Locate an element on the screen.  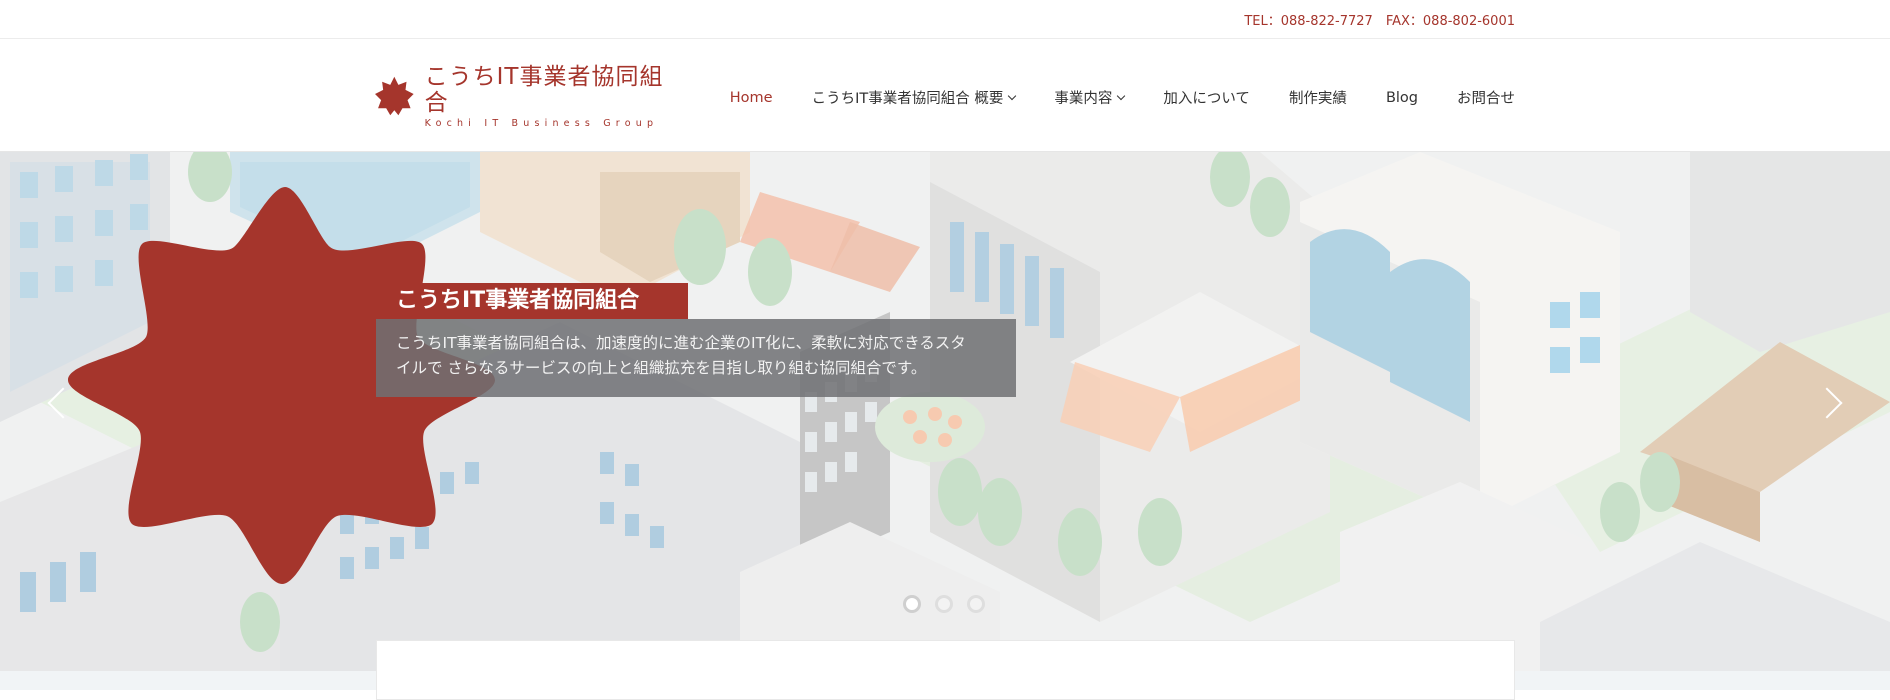
contact-info: TEL：088-822-7727 FAX：088-802-6001 is located at coordinates (1379, 21).